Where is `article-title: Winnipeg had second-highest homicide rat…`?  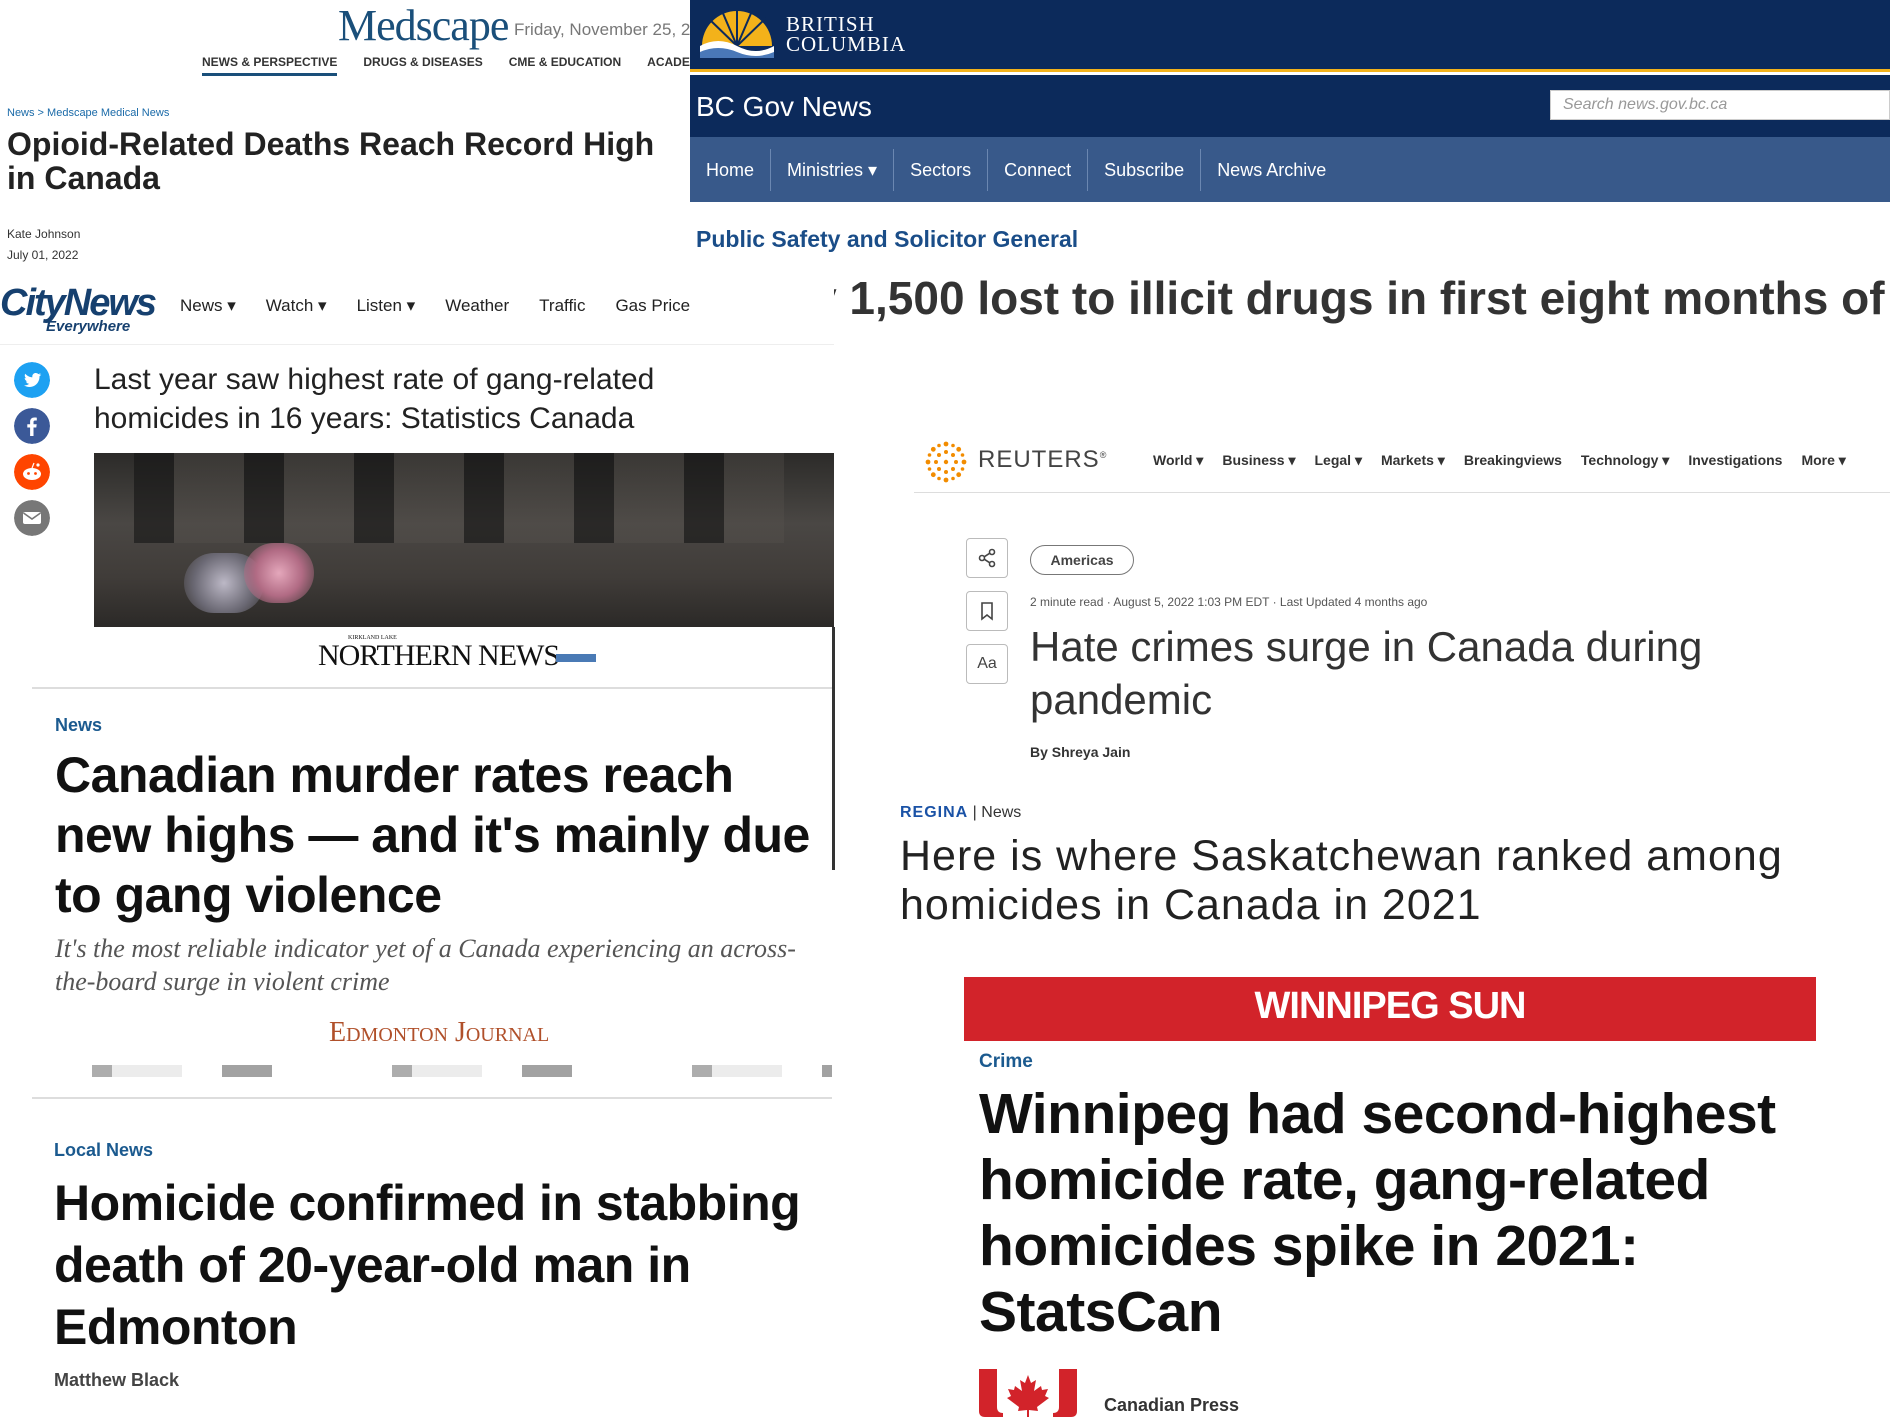
article-title: Winnipeg had second-highest homicide rat… is located at coordinates (1377, 1213).